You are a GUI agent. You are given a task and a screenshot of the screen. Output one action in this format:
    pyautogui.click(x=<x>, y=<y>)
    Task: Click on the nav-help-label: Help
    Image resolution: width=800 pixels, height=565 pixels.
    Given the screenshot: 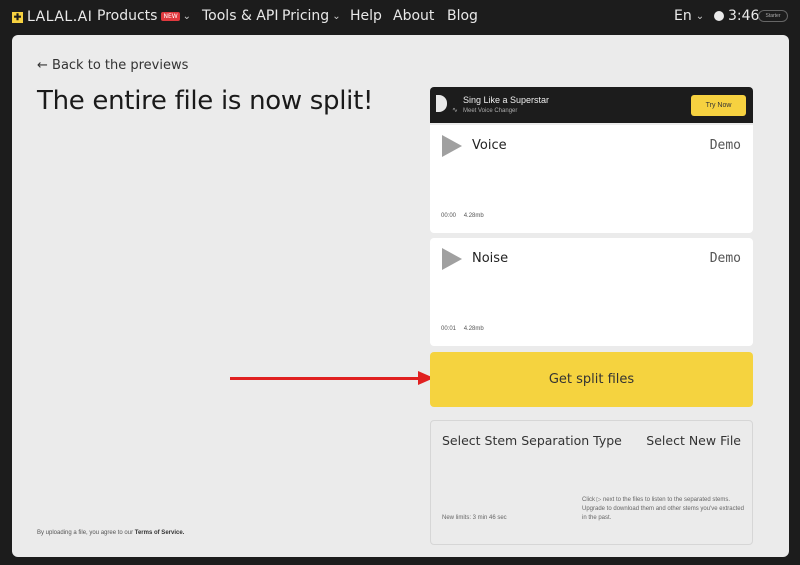 What is the action you would take?
    pyautogui.click(x=366, y=16)
    